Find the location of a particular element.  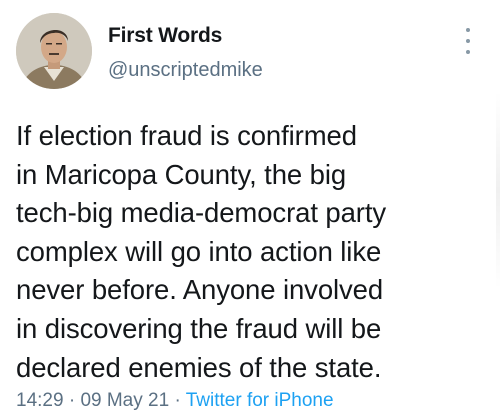

tweet-meta: 14:29 · 09 May 21 · Twitter for iPhone is located at coordinates (175, 401).